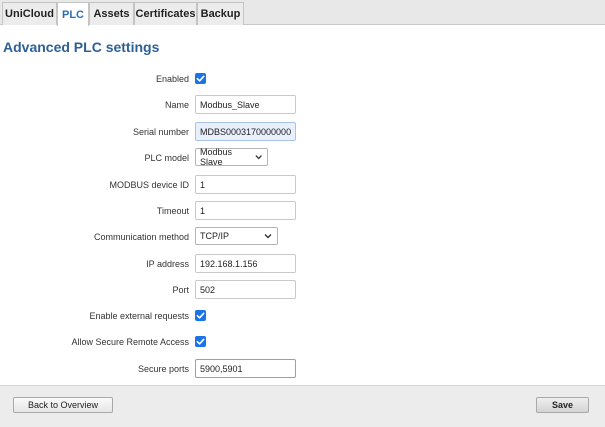  Describe the element at coordinates (29, 13) in the screenshot. I see `tab-unicloud: UniCloud` at that location.